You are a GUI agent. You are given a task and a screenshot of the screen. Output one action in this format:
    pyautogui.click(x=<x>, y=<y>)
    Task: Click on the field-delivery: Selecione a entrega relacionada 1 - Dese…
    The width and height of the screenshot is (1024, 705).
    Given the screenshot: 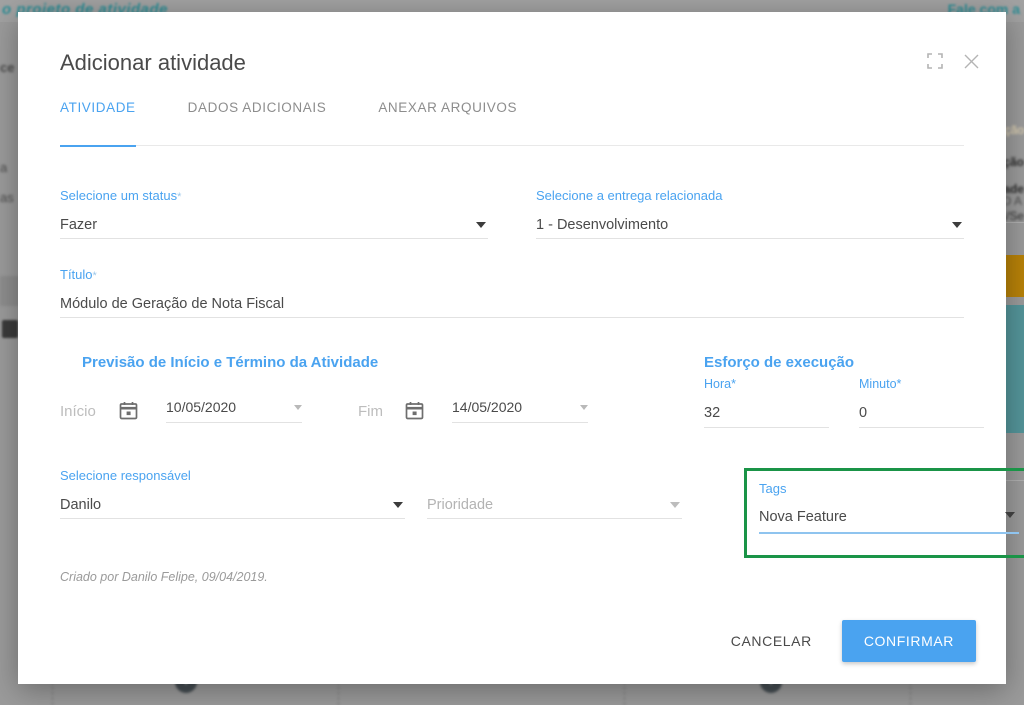 What is the action you would take?
    pyautogui.click(x=750, y=213)
    